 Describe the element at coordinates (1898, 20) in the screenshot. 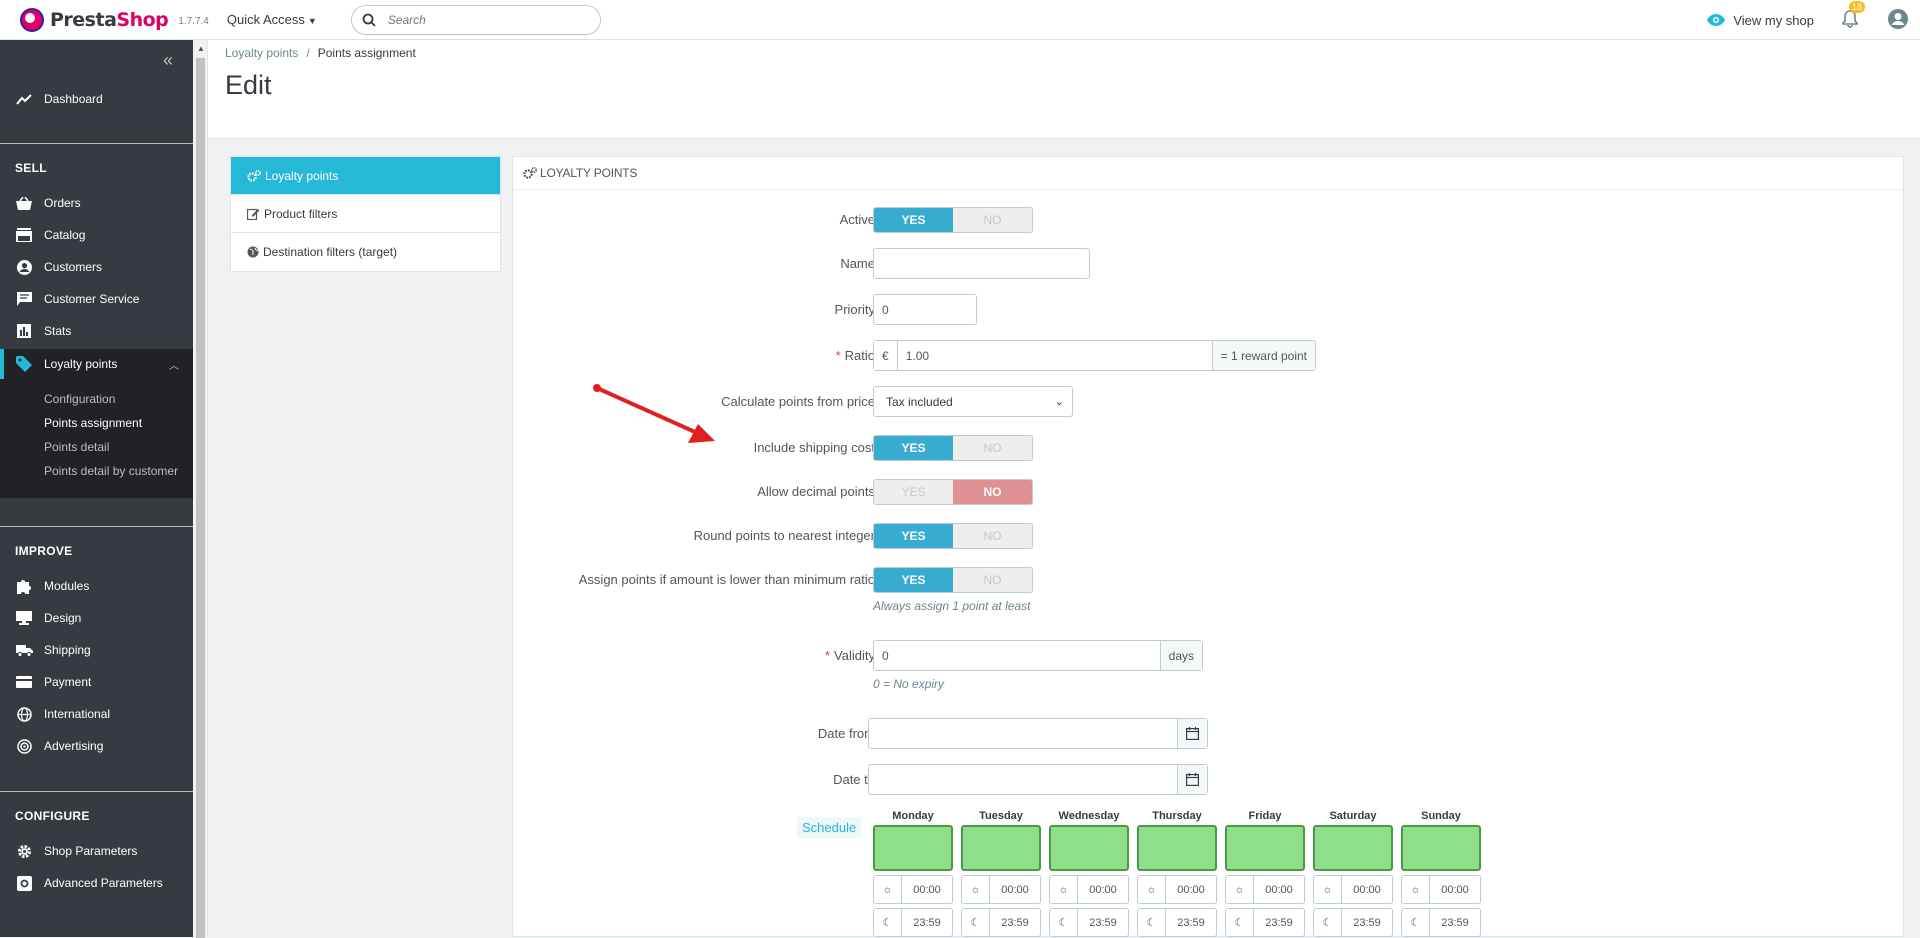

I see `user-account-button` at that location.